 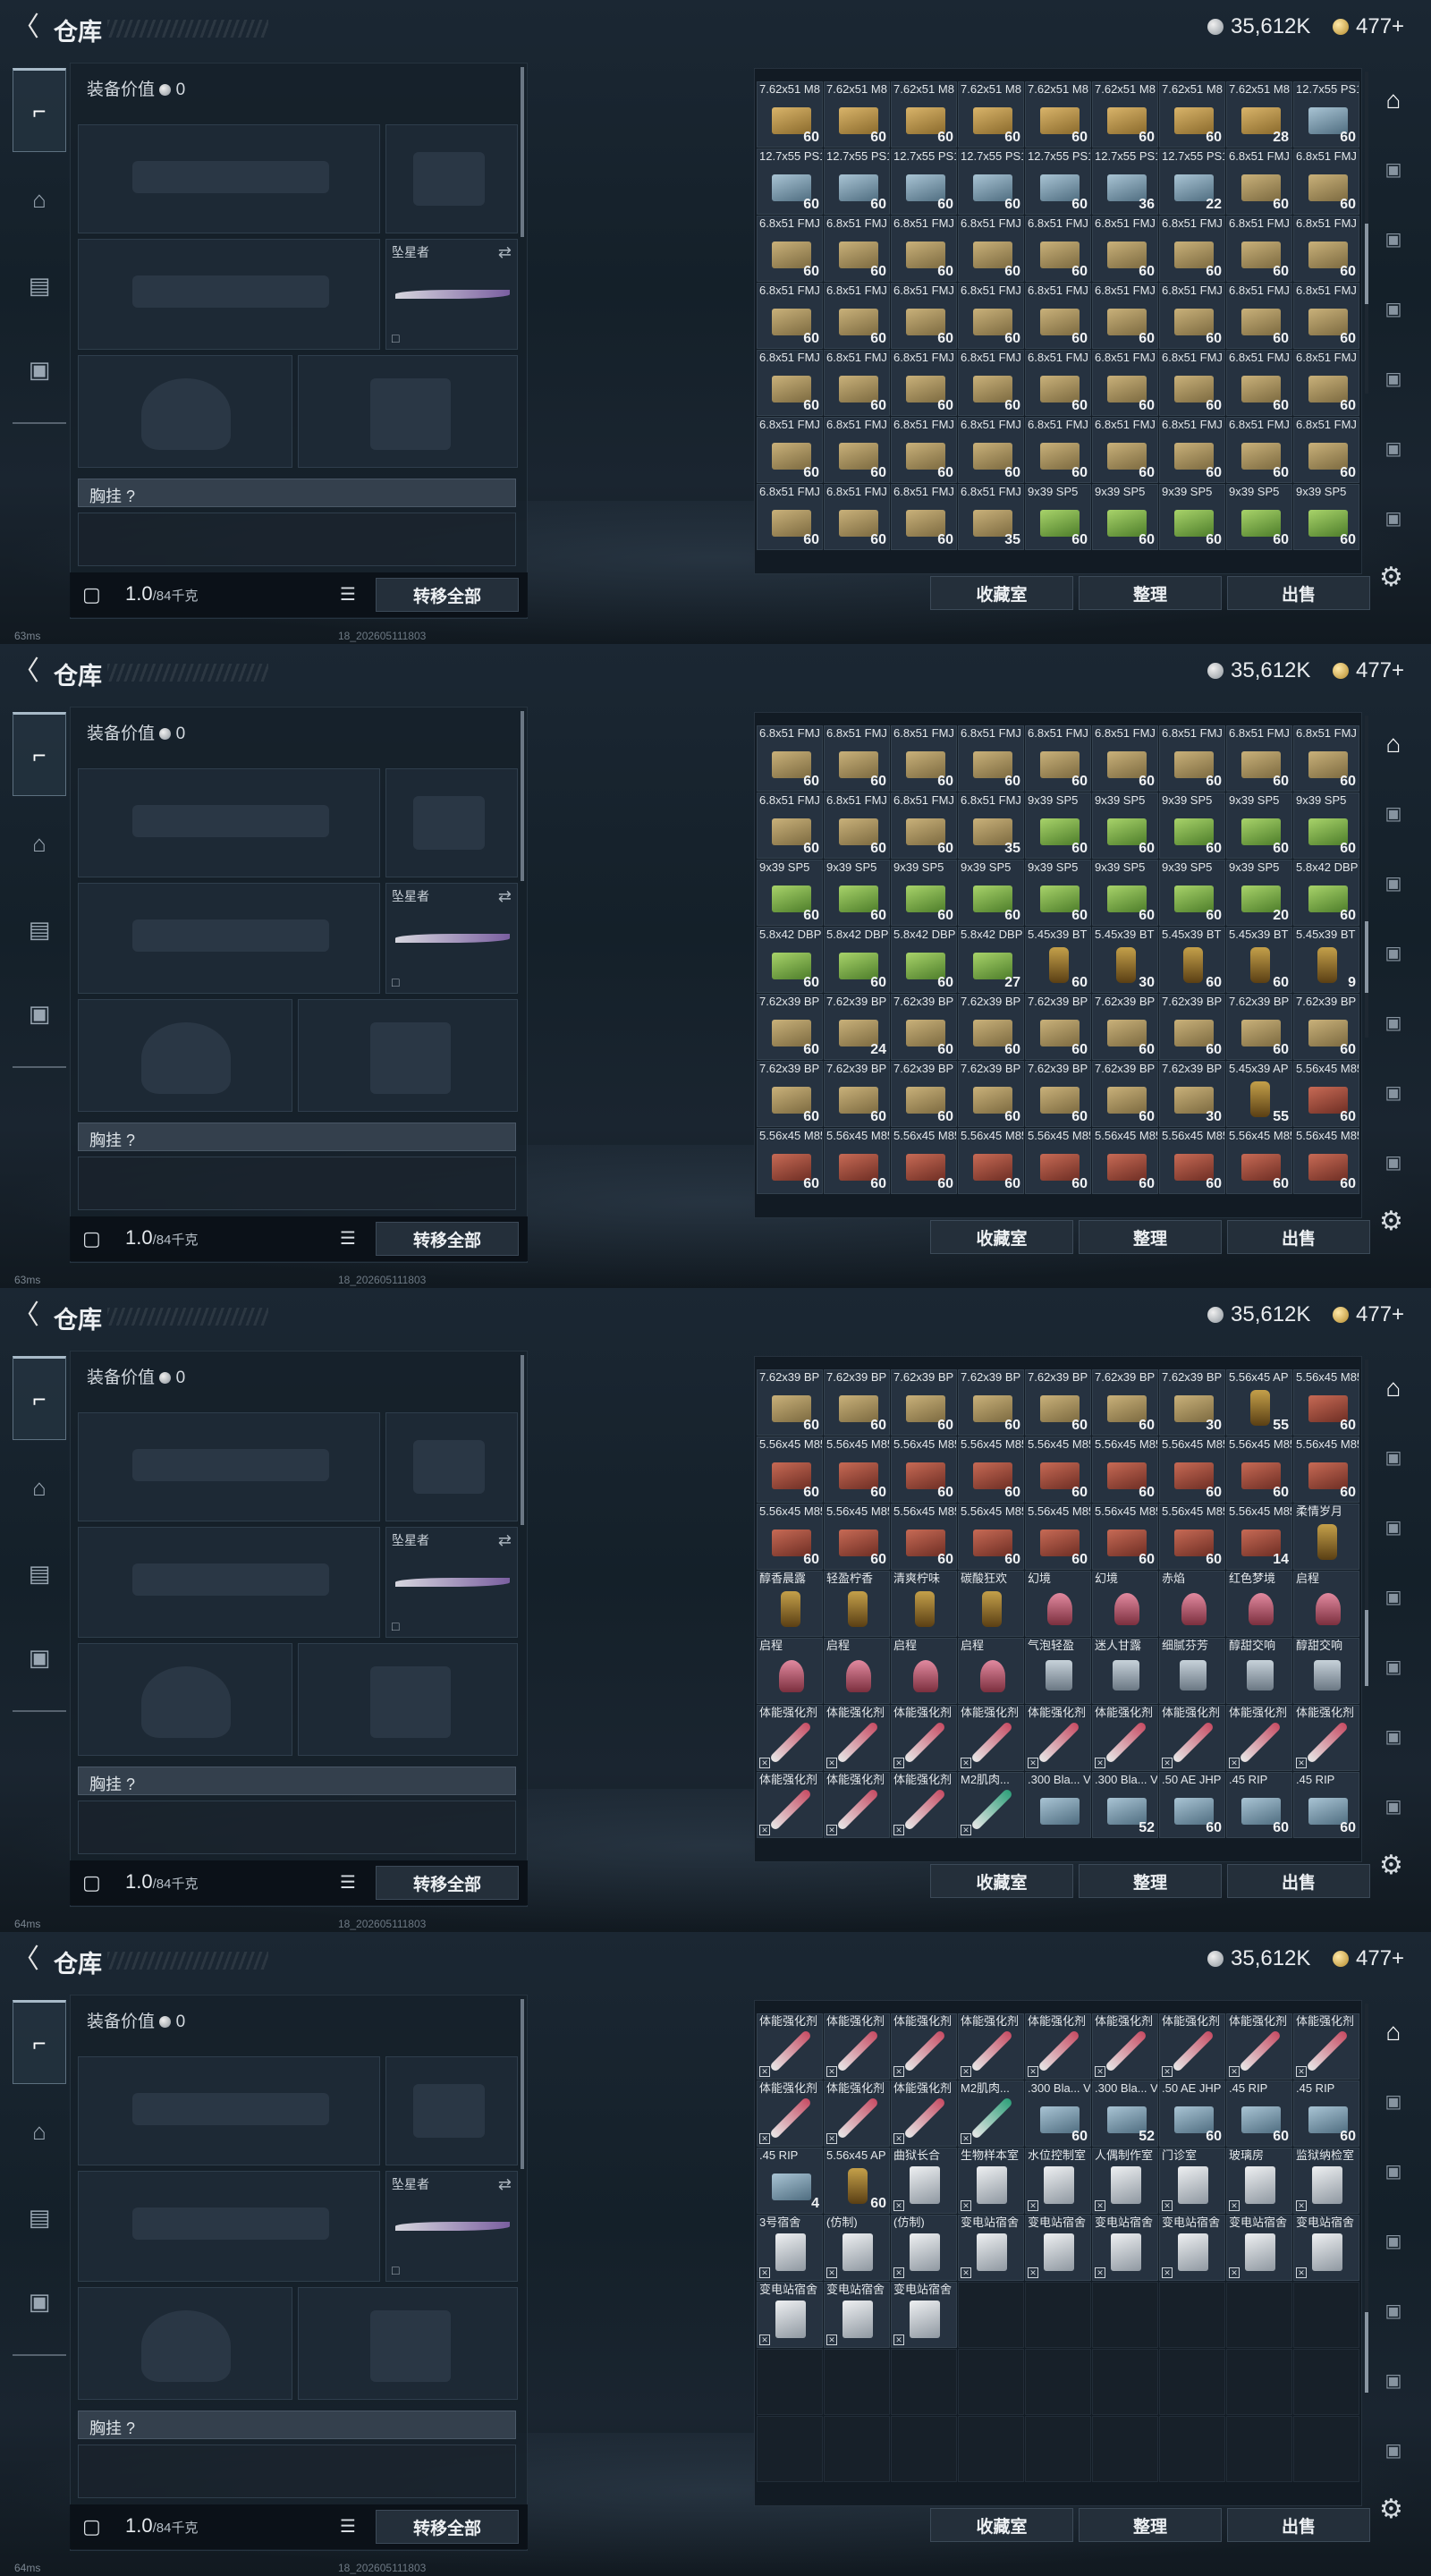 What do you see at coordinates (1192, 1604) in the screenshot?
I see `inventory-item: 赤焰` at bounding box center [1192, 1604].